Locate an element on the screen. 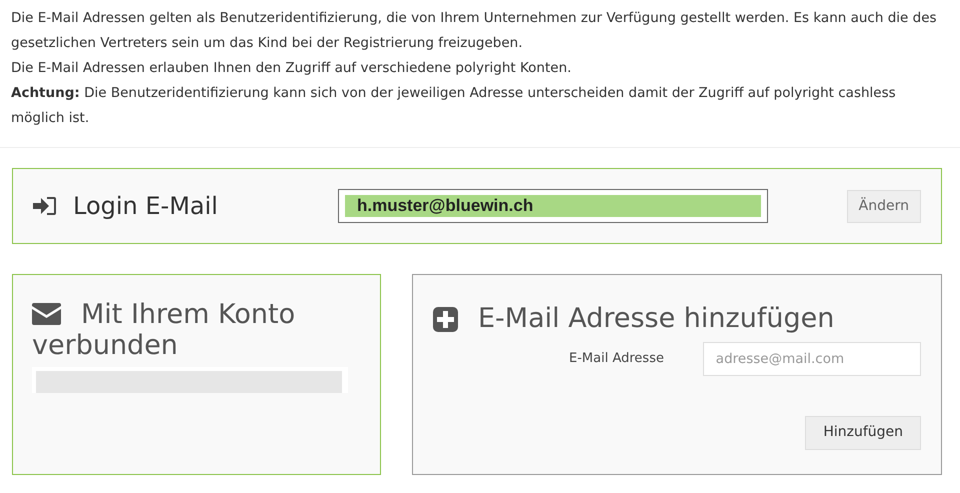 The image size is (960, 493). field-label: E-Mail Adresse is located at coordinates (617, 359).